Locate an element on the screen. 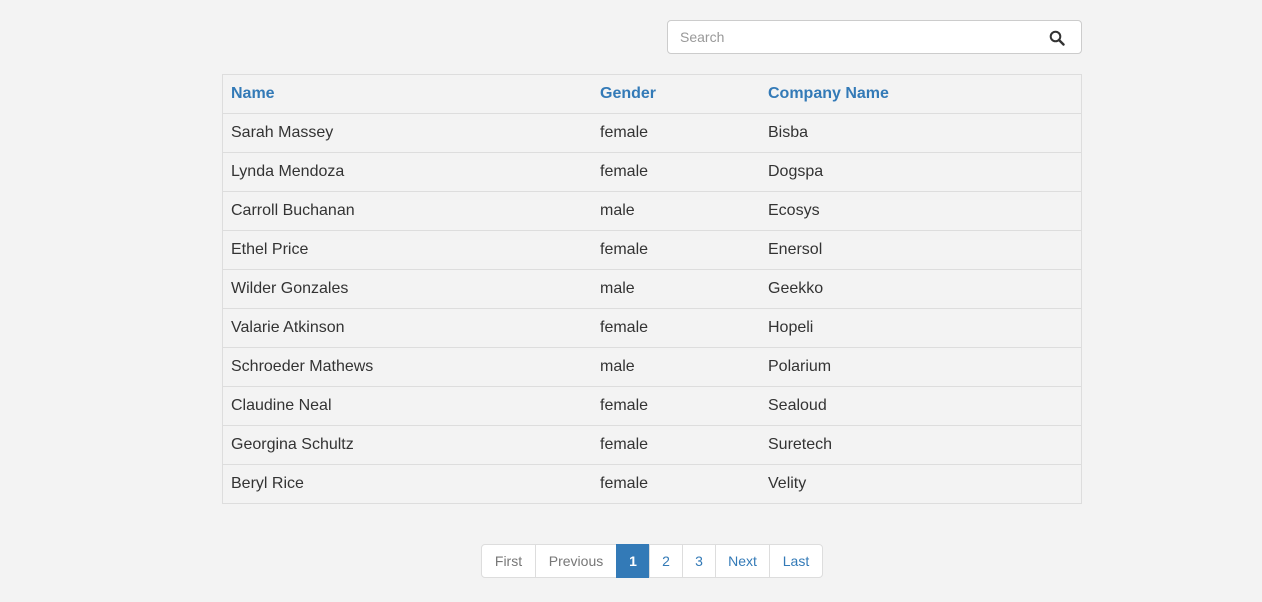  column-header-name: Name is located at coordinates (407, 94).